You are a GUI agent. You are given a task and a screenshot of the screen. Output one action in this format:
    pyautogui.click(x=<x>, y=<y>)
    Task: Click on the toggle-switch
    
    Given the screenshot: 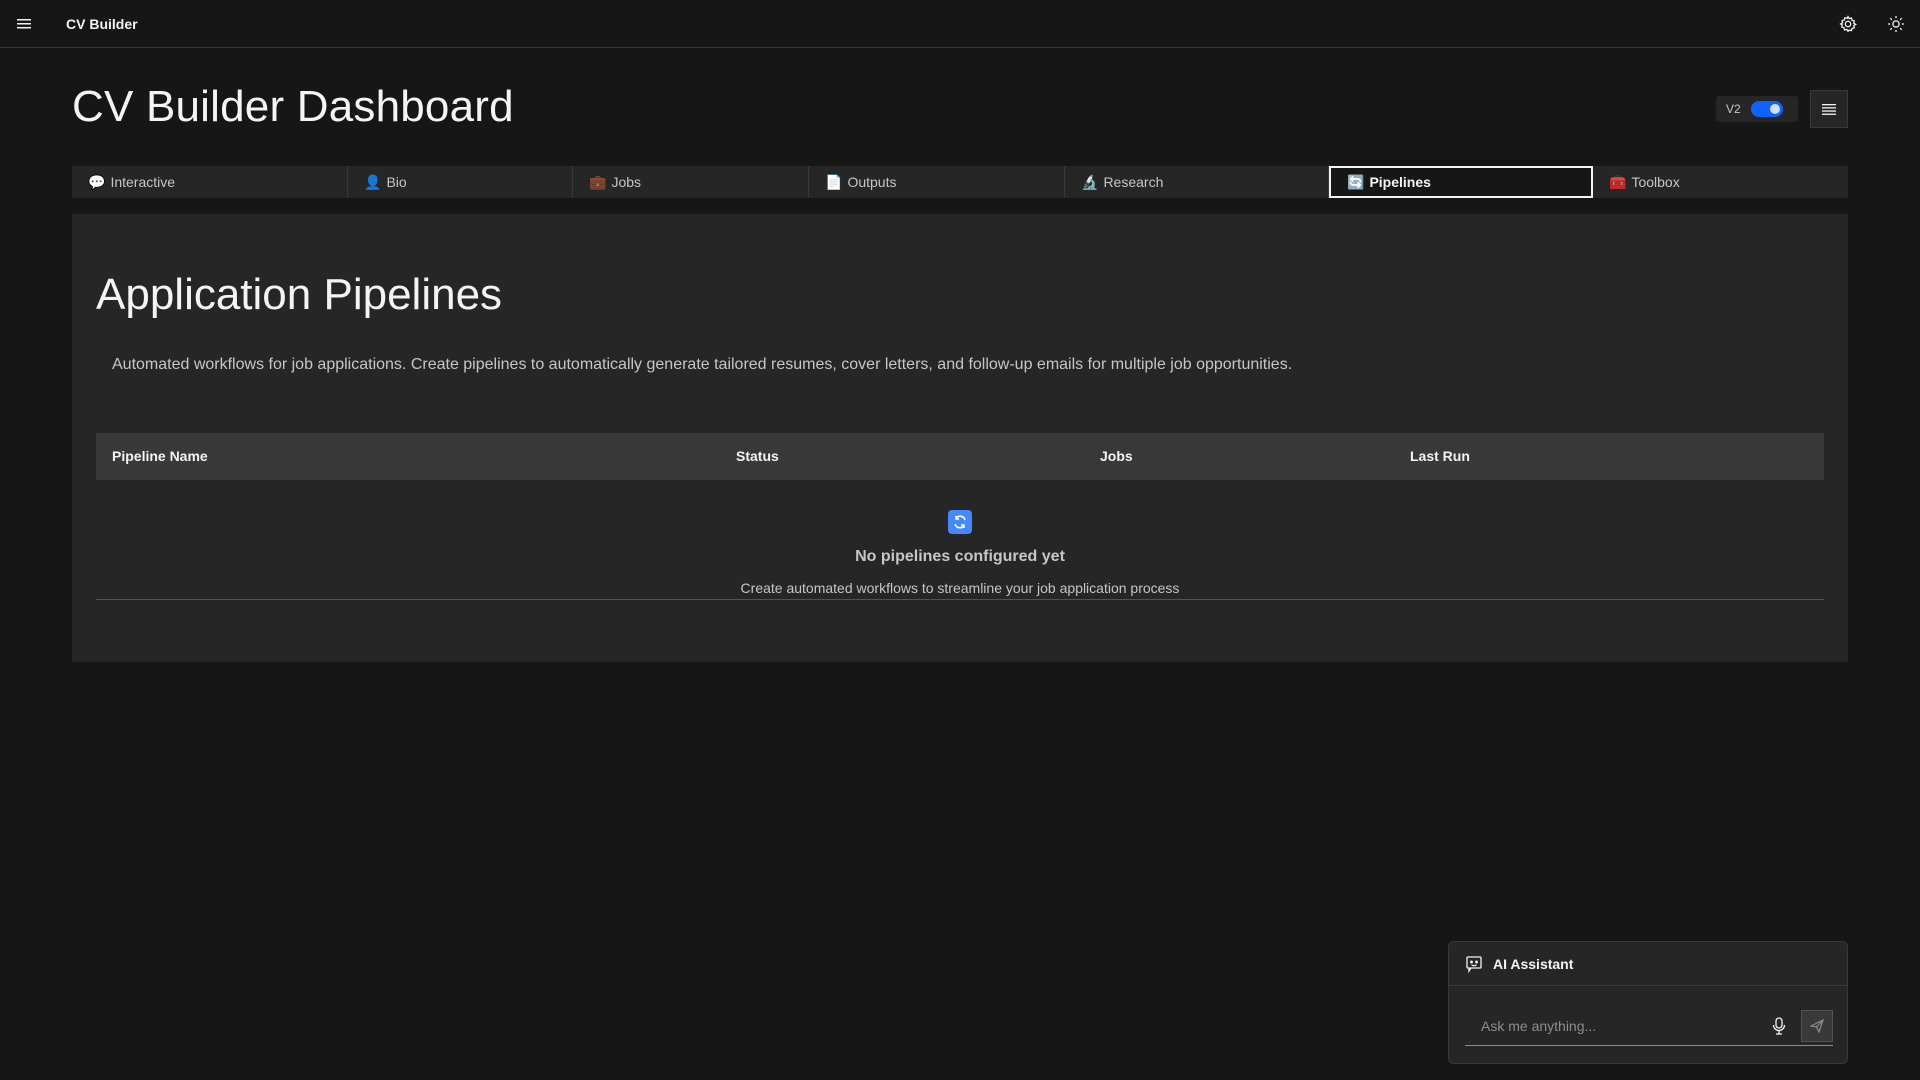 What is the action you would take?
    pyautogui.click(x=1766, y=109)
    